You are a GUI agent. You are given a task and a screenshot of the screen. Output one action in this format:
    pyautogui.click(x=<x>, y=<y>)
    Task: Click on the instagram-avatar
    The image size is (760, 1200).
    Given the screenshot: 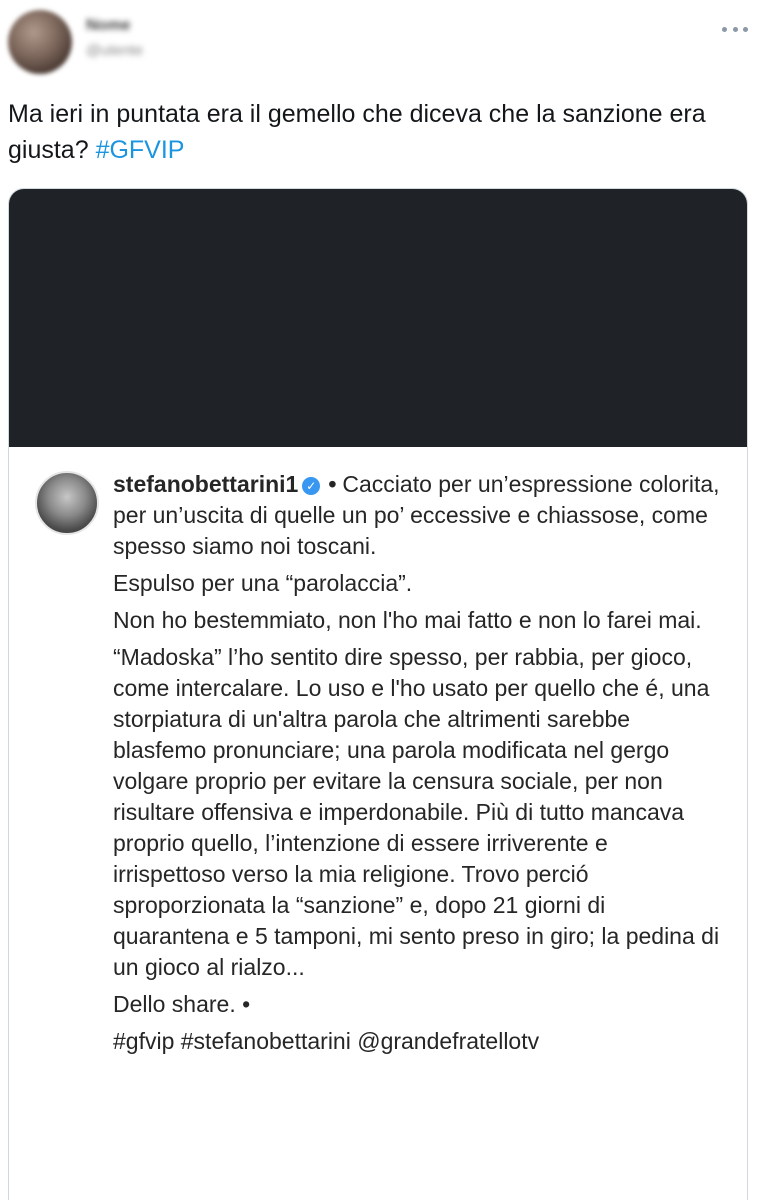 What is the action you would take?
    pyautogui.click(x=67, y=503)
    